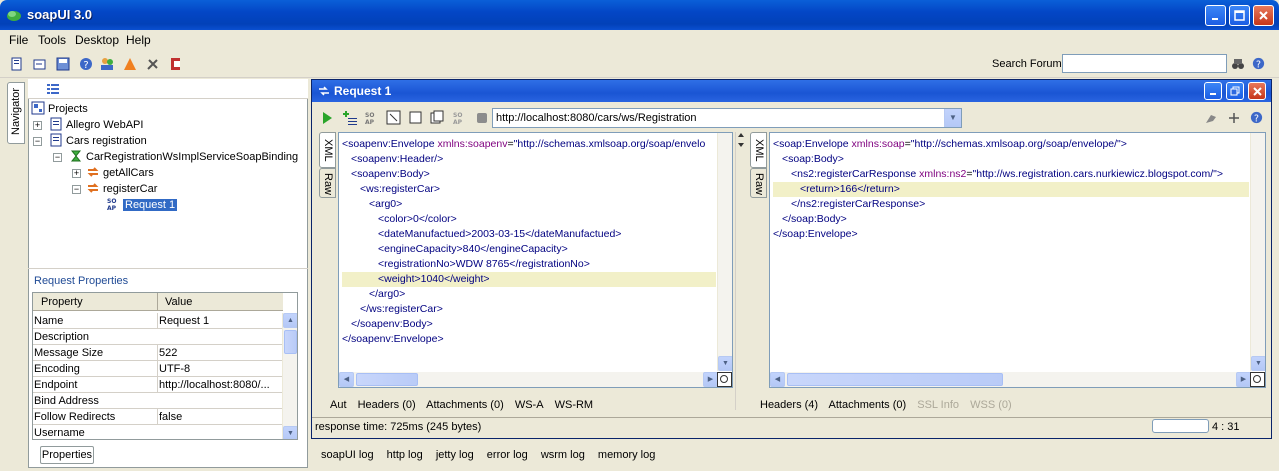 The image size is (1279, 471). Describe the element at coordinates (529, 405) in the screenshot. I see `tab-ws-a: WS-A` at that location.